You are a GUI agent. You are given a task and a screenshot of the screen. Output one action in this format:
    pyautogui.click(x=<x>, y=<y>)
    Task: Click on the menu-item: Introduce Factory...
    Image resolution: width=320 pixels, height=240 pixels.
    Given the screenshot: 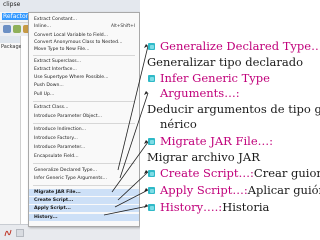 What is the action you would take?
    pyautogui.click(x=84, y=138)
    